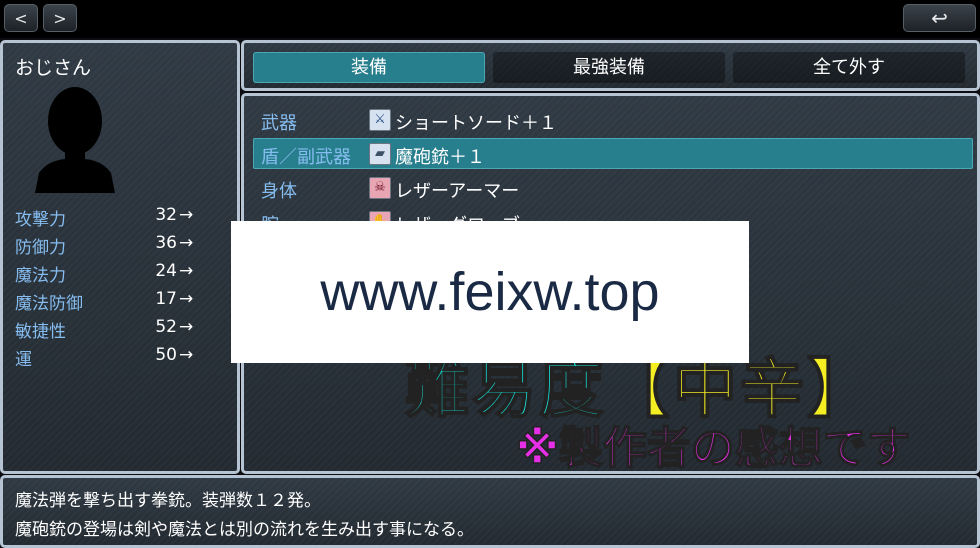 The height and width of the screenshot is (548, 980). I want to click on armor-icon: ☠, so click(380, 188).